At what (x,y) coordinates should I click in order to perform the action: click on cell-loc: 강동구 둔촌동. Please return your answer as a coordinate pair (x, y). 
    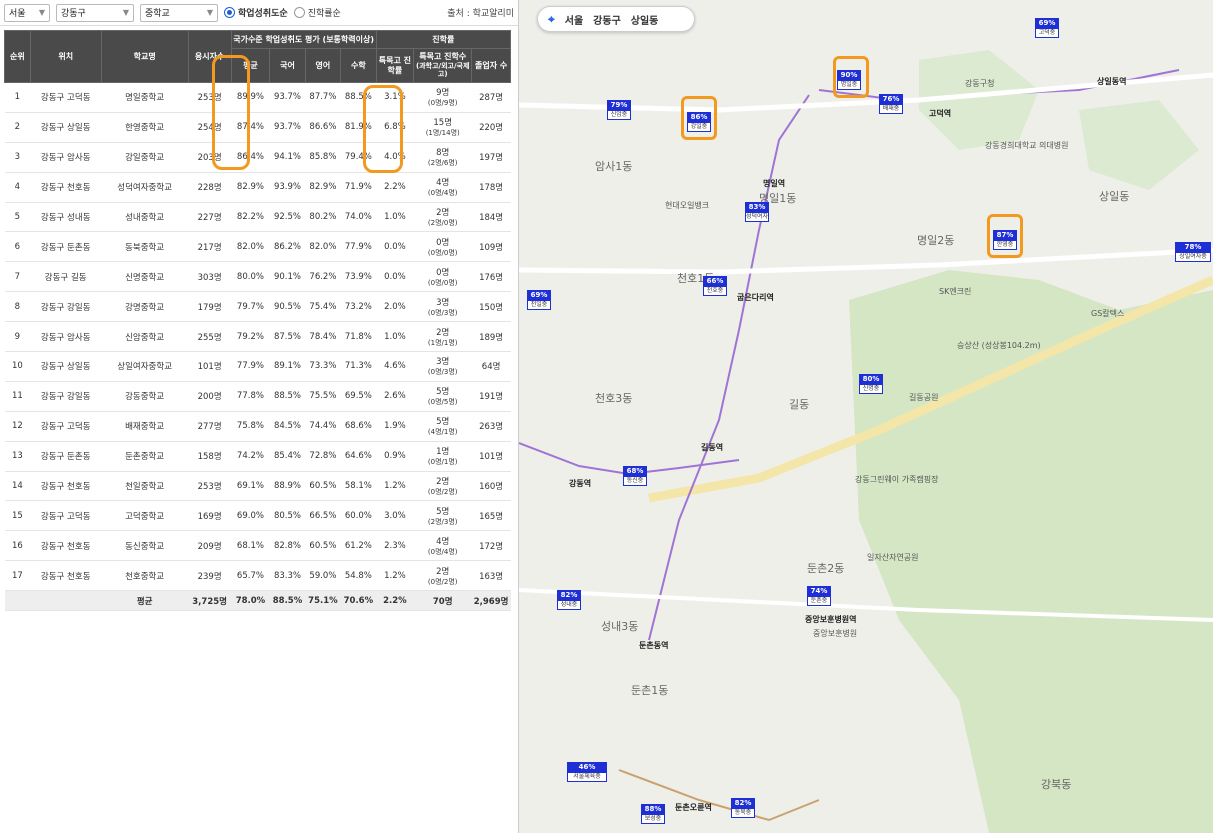
    Looking at the image, I should click on (66, 247).